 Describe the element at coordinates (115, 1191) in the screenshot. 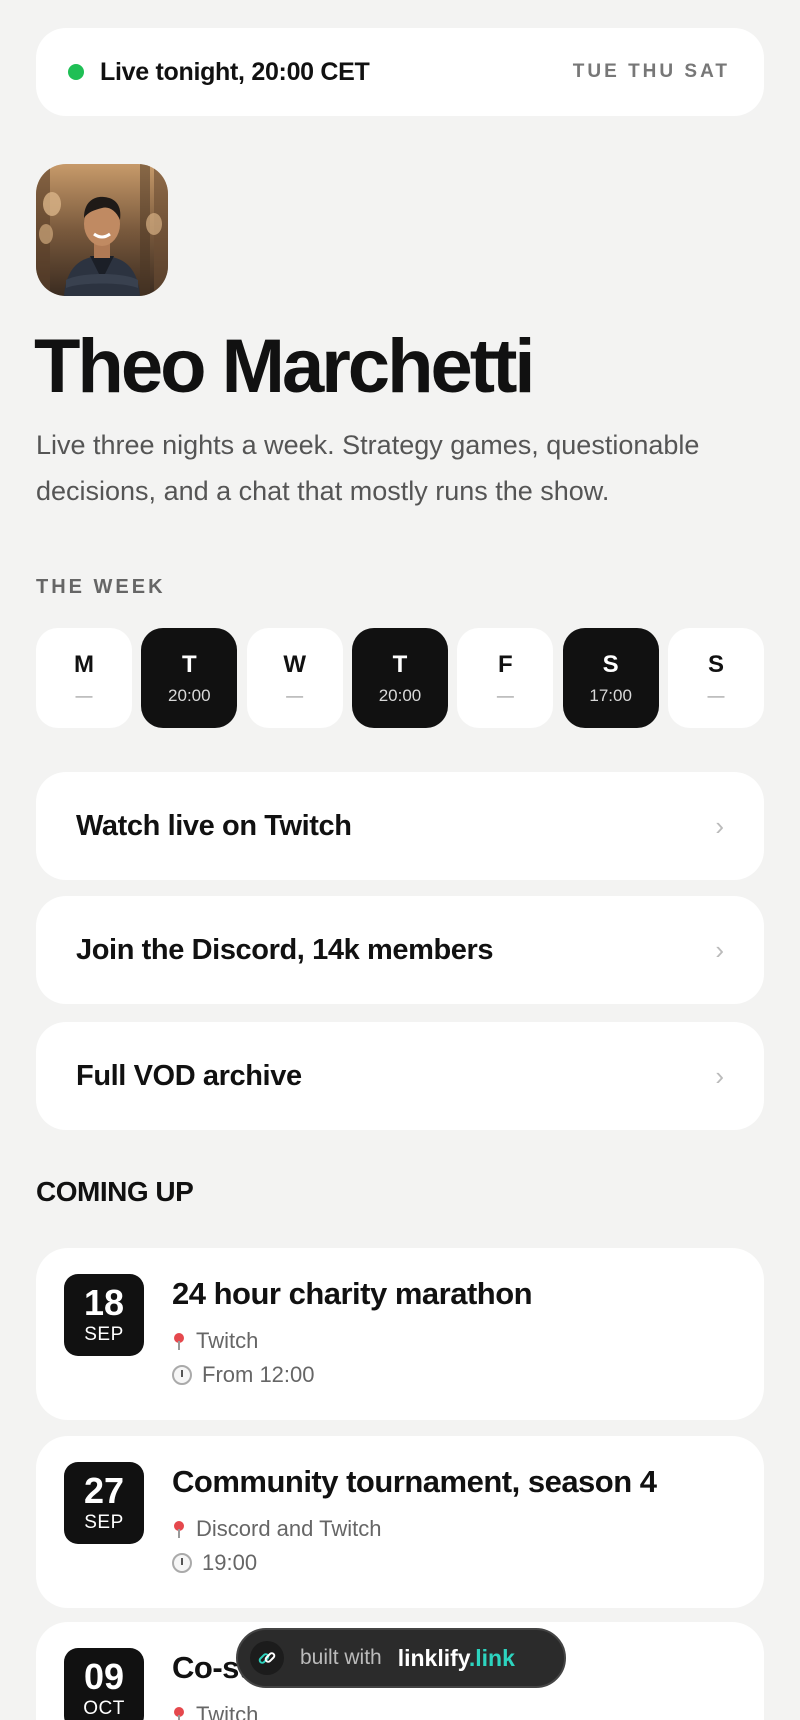

I see `coming-up-heading: COMING UP` at that location.